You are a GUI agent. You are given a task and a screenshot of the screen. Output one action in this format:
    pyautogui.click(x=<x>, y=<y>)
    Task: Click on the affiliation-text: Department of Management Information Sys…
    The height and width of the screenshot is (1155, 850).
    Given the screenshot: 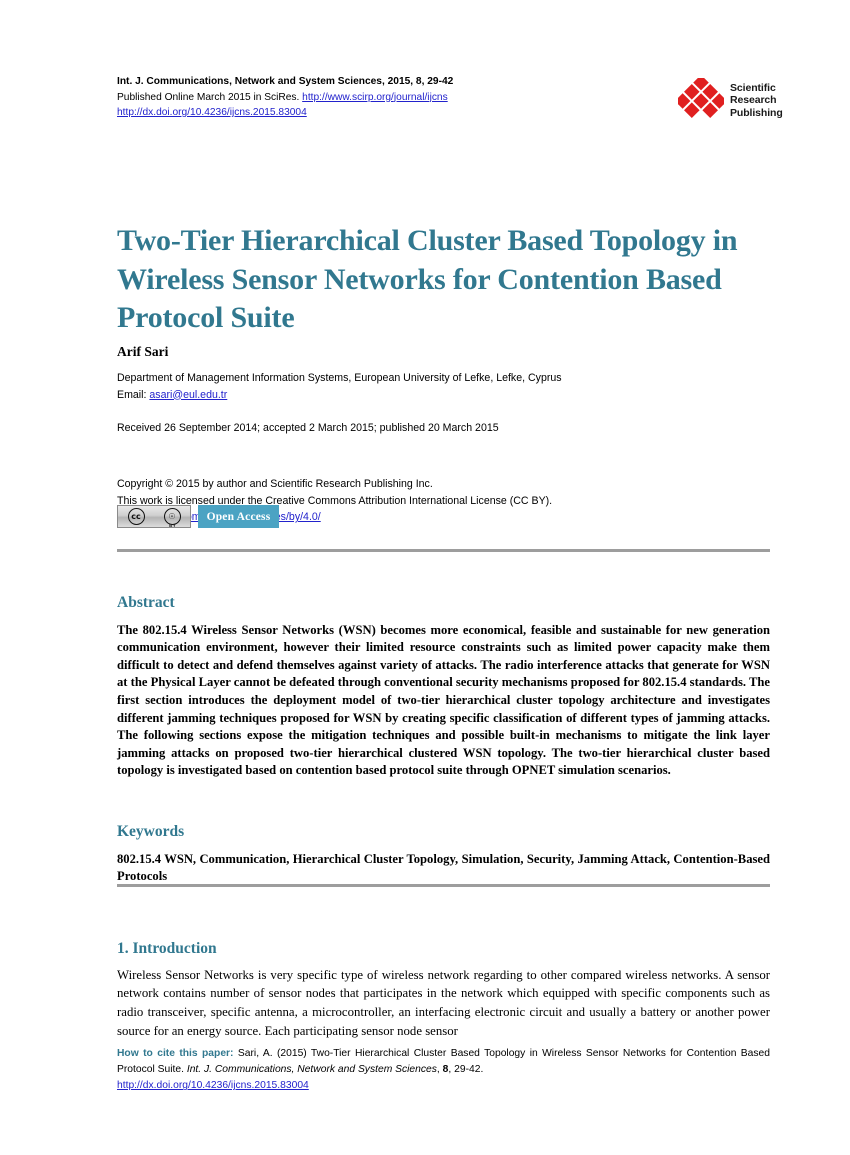 What is the action you would take?
    pyautogui.click(x=339, y=378)
    